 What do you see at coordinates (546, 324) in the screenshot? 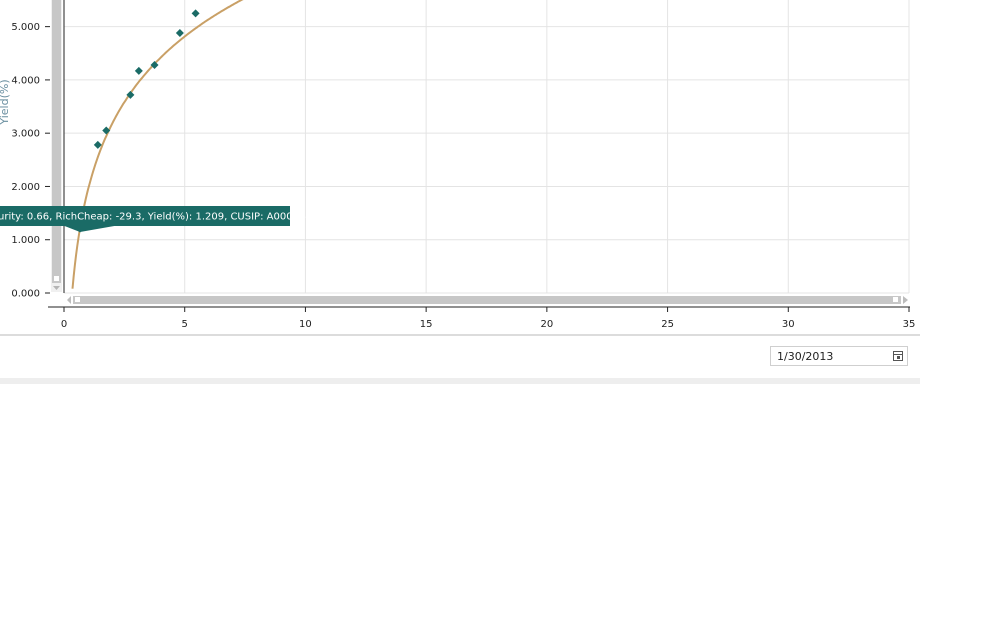
I see `x-tick-label: 20` at bounding box center [546, 324].